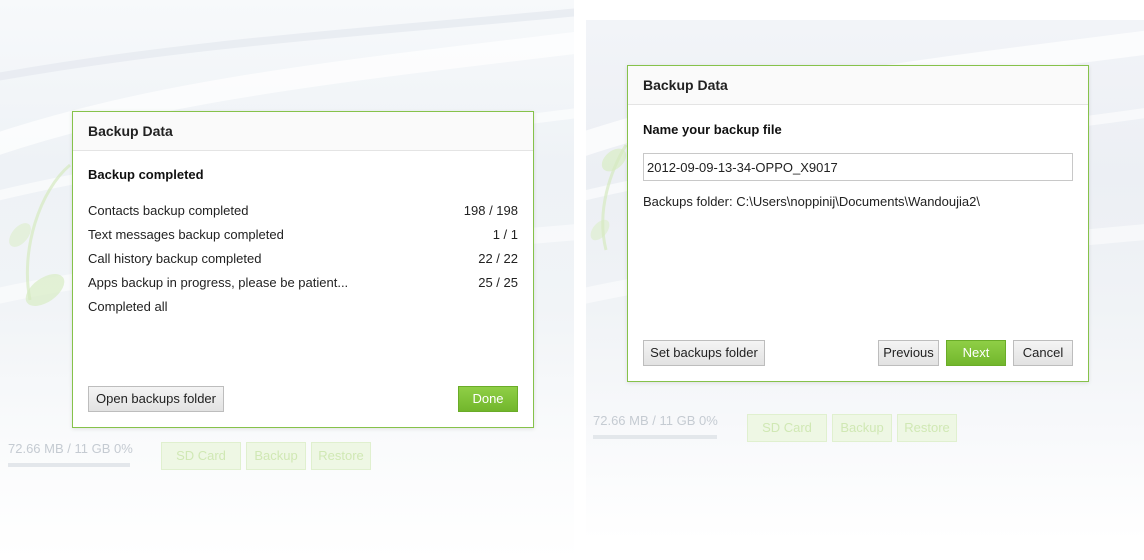 The height and width of the screenshot is (560, 1144). Describe the element at coordinates (490, 210) in the screenshot. I see `backup-item-count: 198 / 198` at that location.